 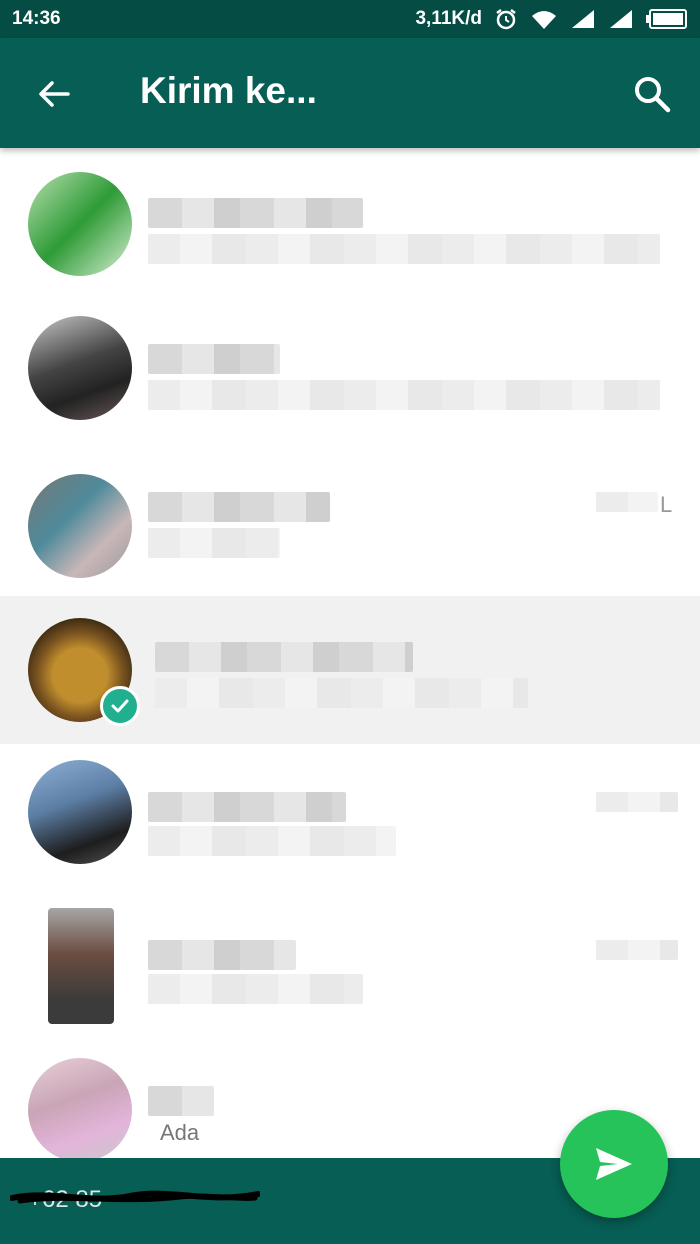 I want to click on redaction-scribble, so click(x=135, y=1197).